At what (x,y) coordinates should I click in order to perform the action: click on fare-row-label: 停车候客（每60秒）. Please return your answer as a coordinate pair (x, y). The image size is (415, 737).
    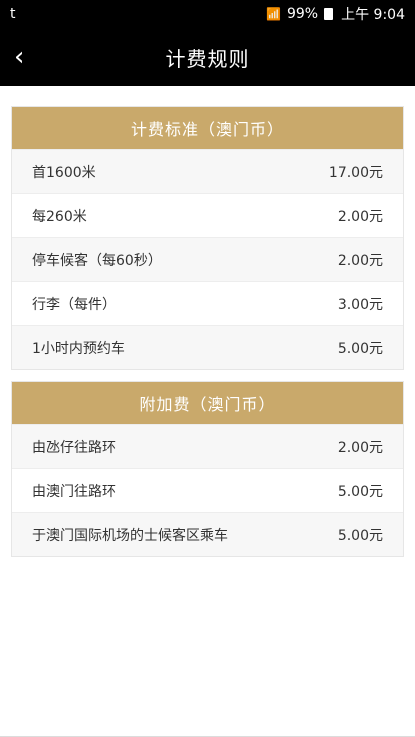
    Looking at the image, I should click on (97, 260).